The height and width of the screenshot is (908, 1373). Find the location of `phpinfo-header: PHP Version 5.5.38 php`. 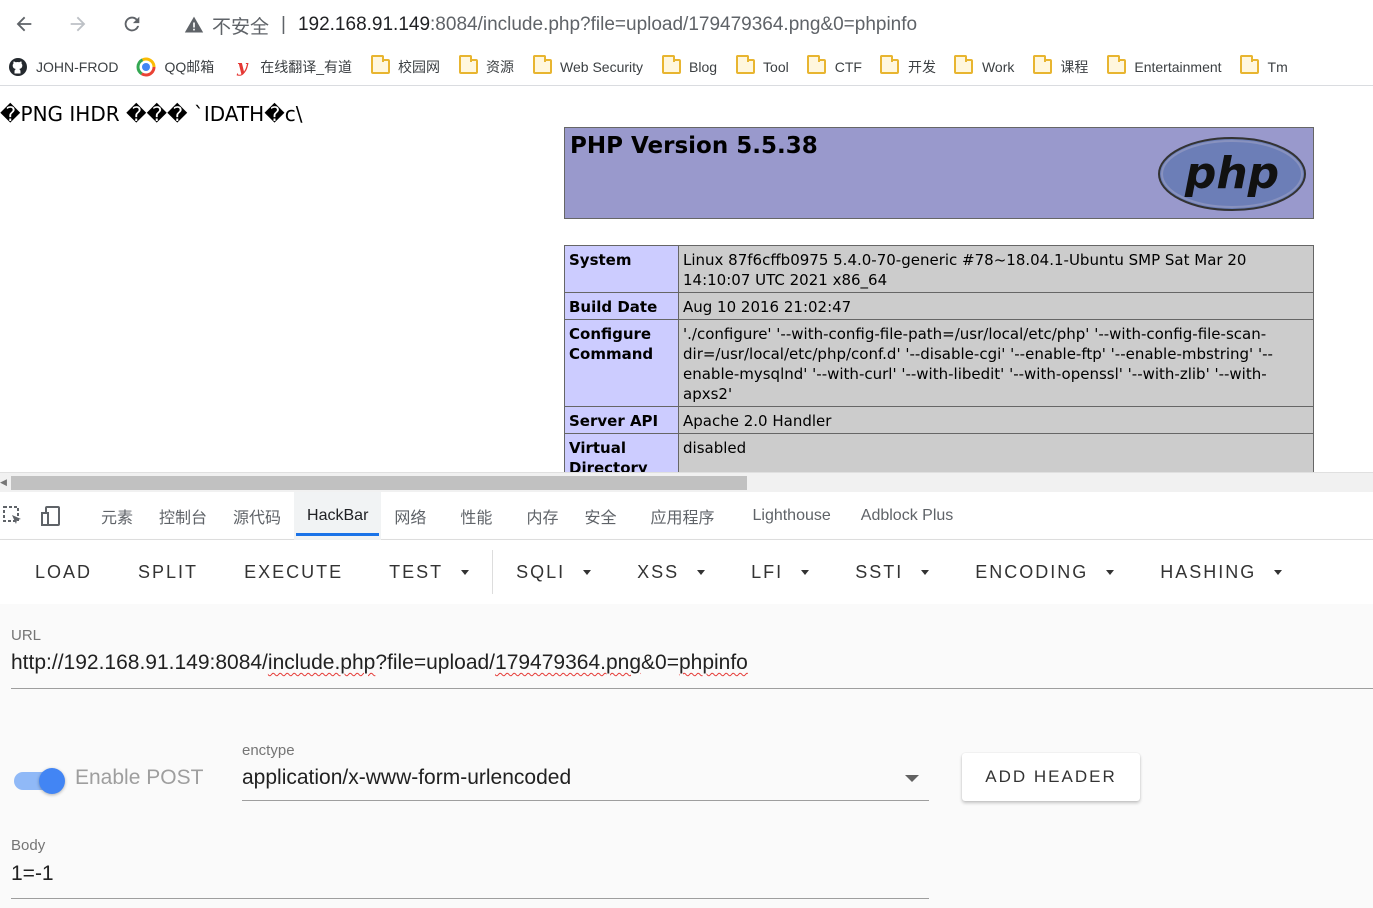

phpinfo-header: PHP Version 5.5.38 php is located at coordinates (939, 173).